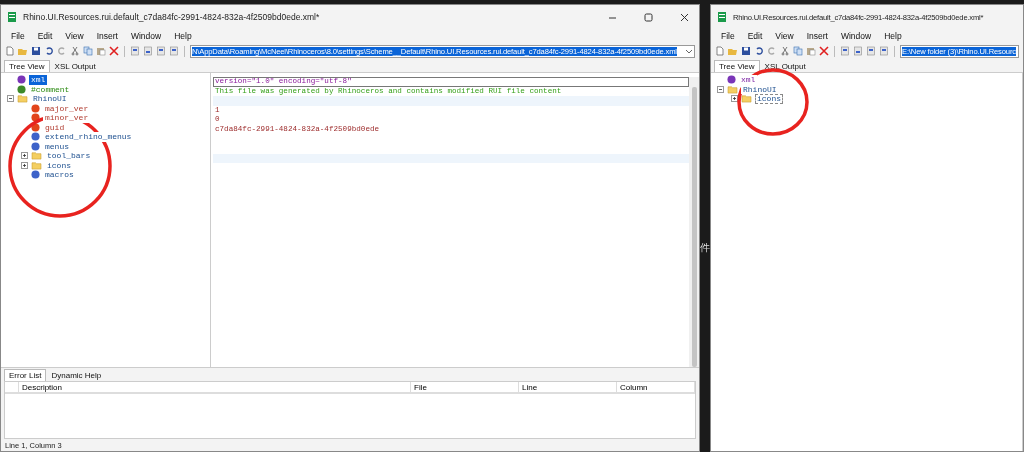 This screenshot has width=1024, height=452. What do you see at coordinates (465, 387) in the screenshot?
I see `column-header: File` at bounding box center [465, 387].